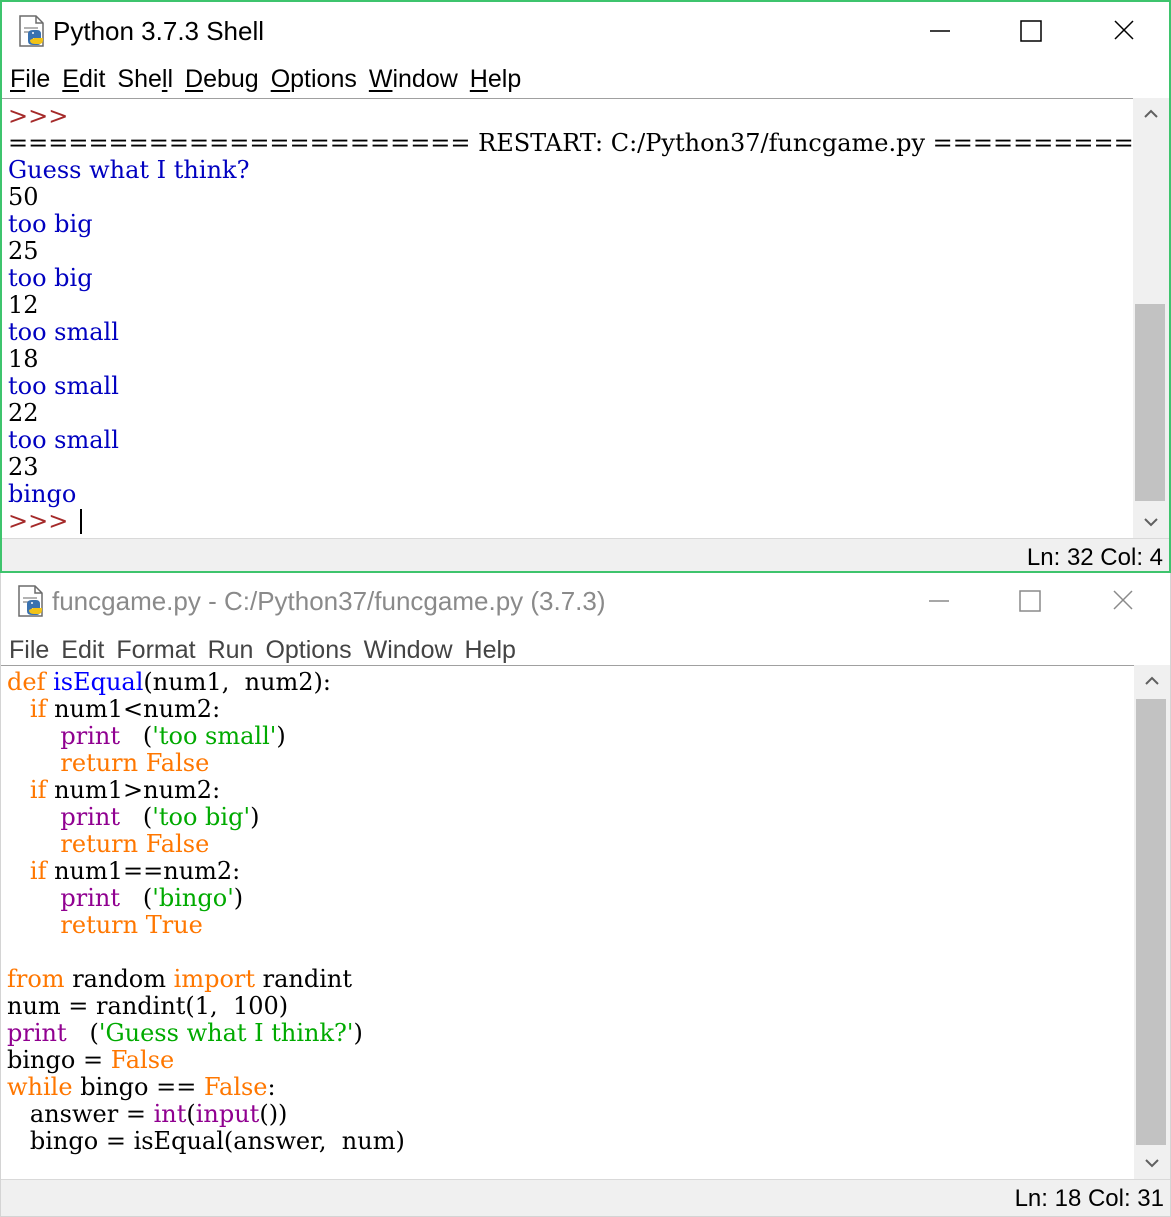 Image resolution: width=1171 pixels, height=1217 pixels. I want to click on code-token: randint, so click(307, 979).